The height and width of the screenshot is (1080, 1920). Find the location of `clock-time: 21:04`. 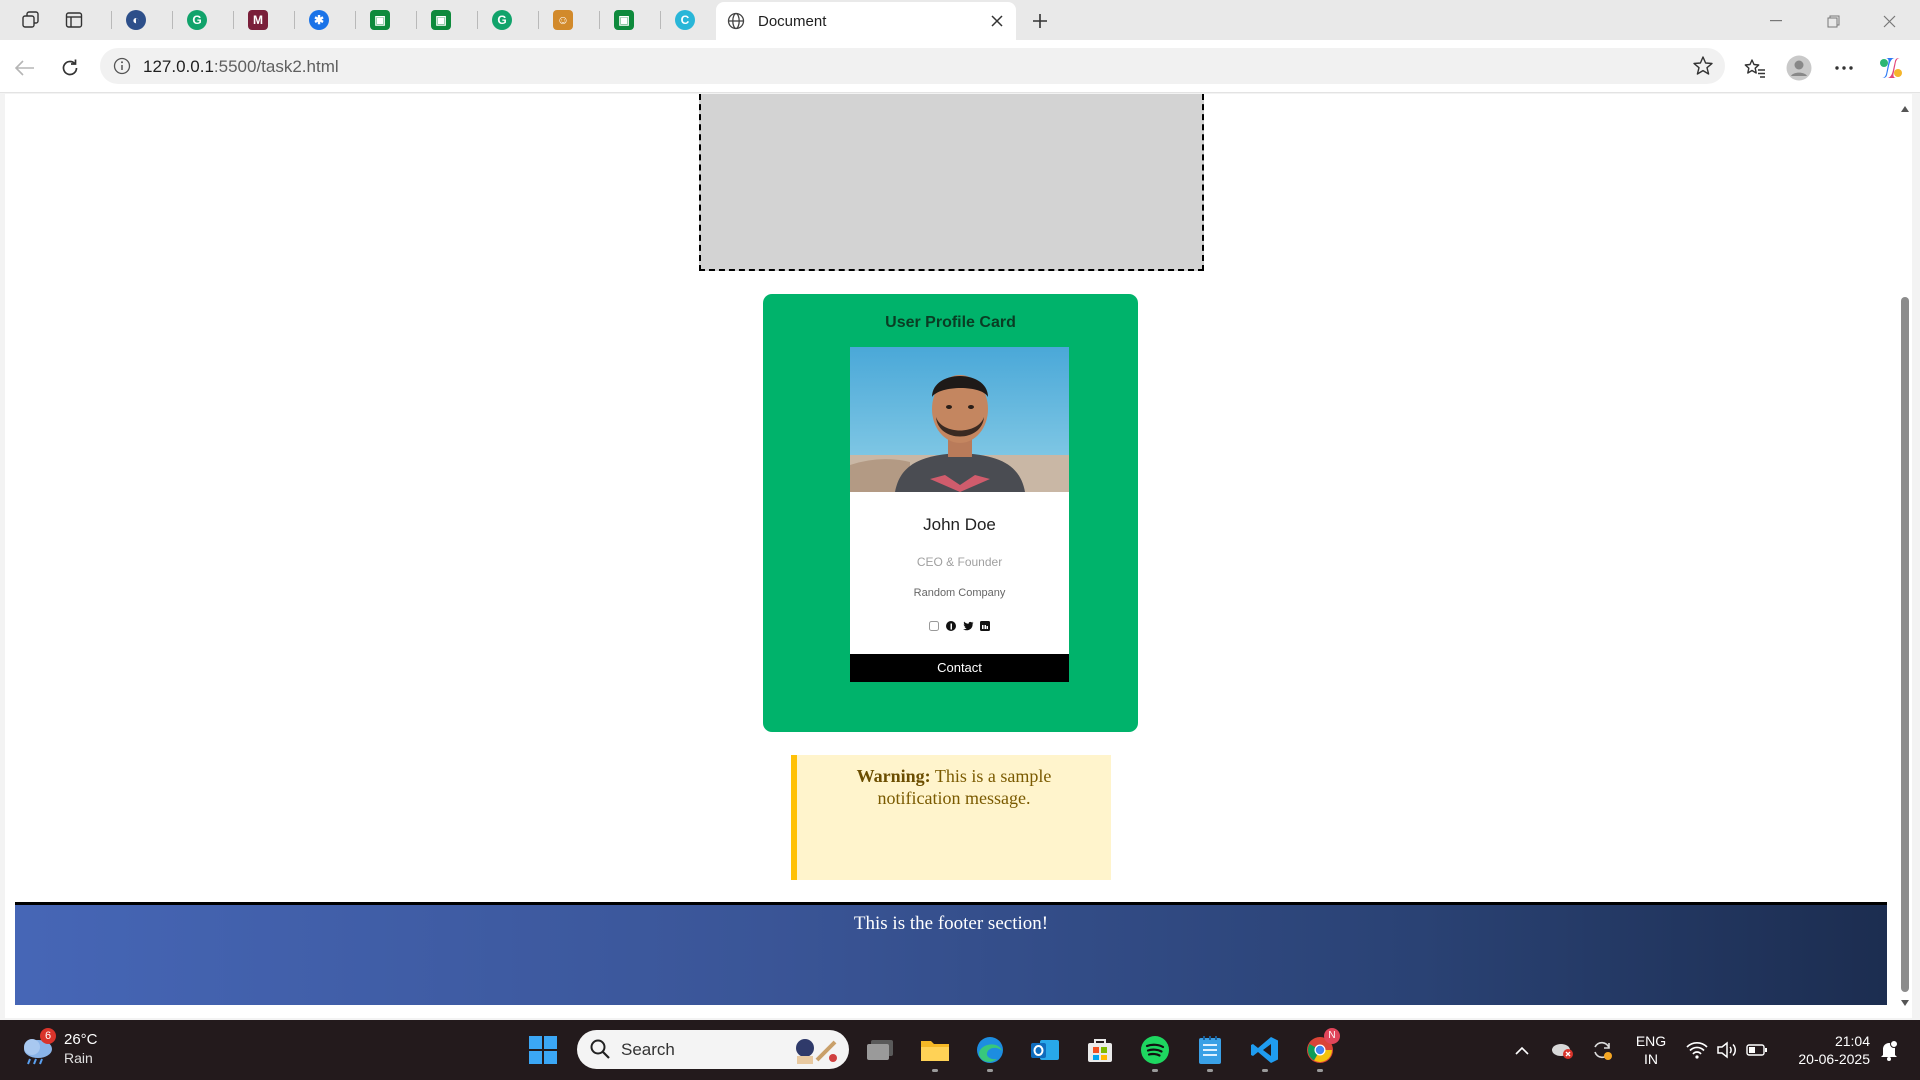

clock-time: 21:04 is located at coordinates (1852, 1041).